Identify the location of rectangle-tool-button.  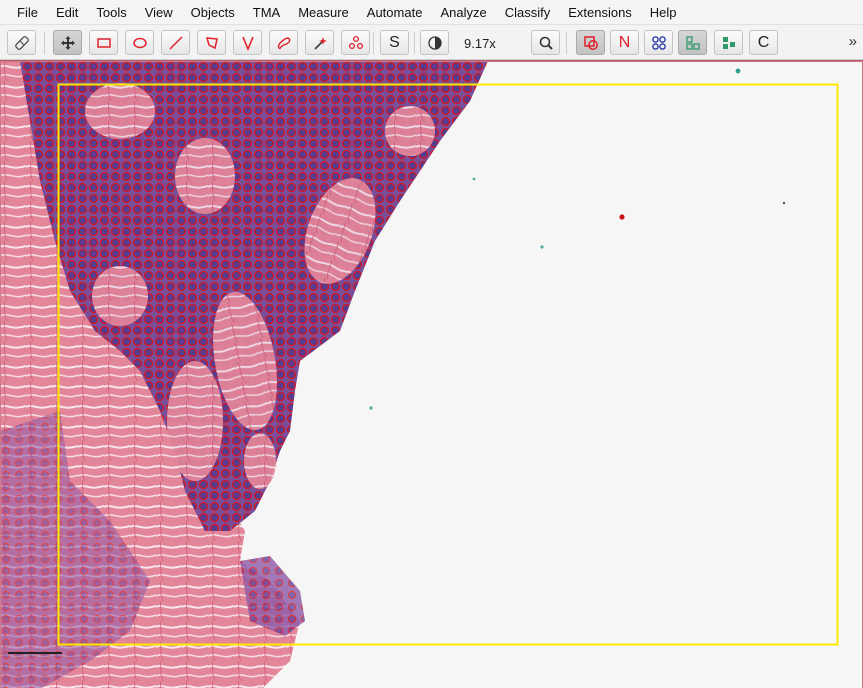
(103, 42).